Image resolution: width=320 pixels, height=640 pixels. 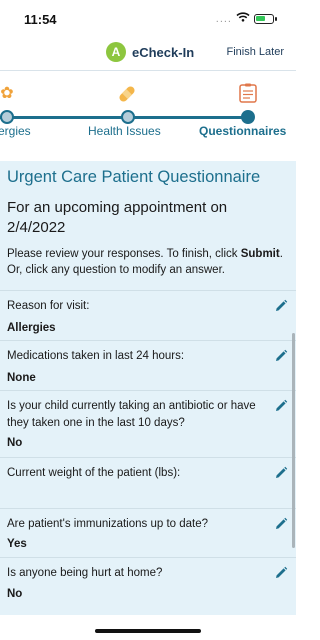 I want to click on step-label-questionnaires: Questionnaires, so click(x=242, y=131).